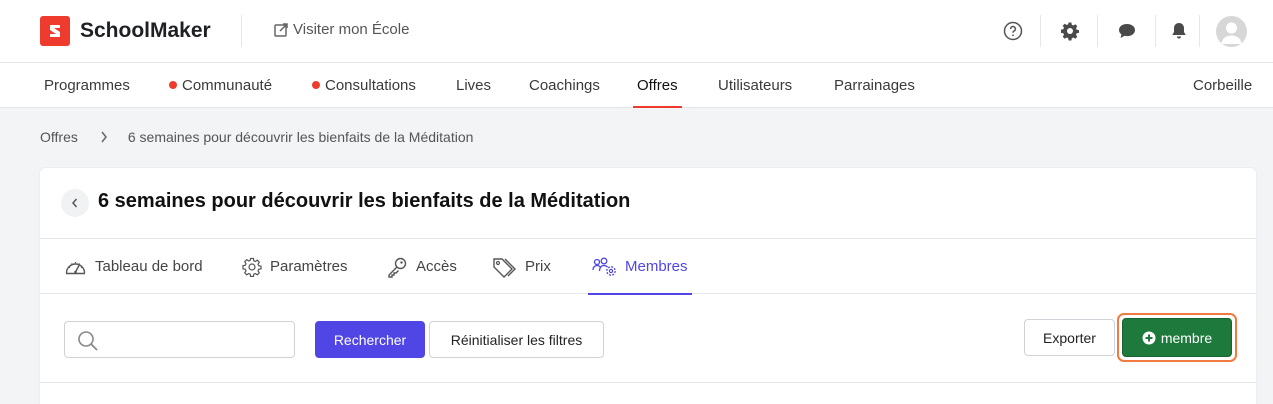  I want to click on key-icon, so click(397, 267).